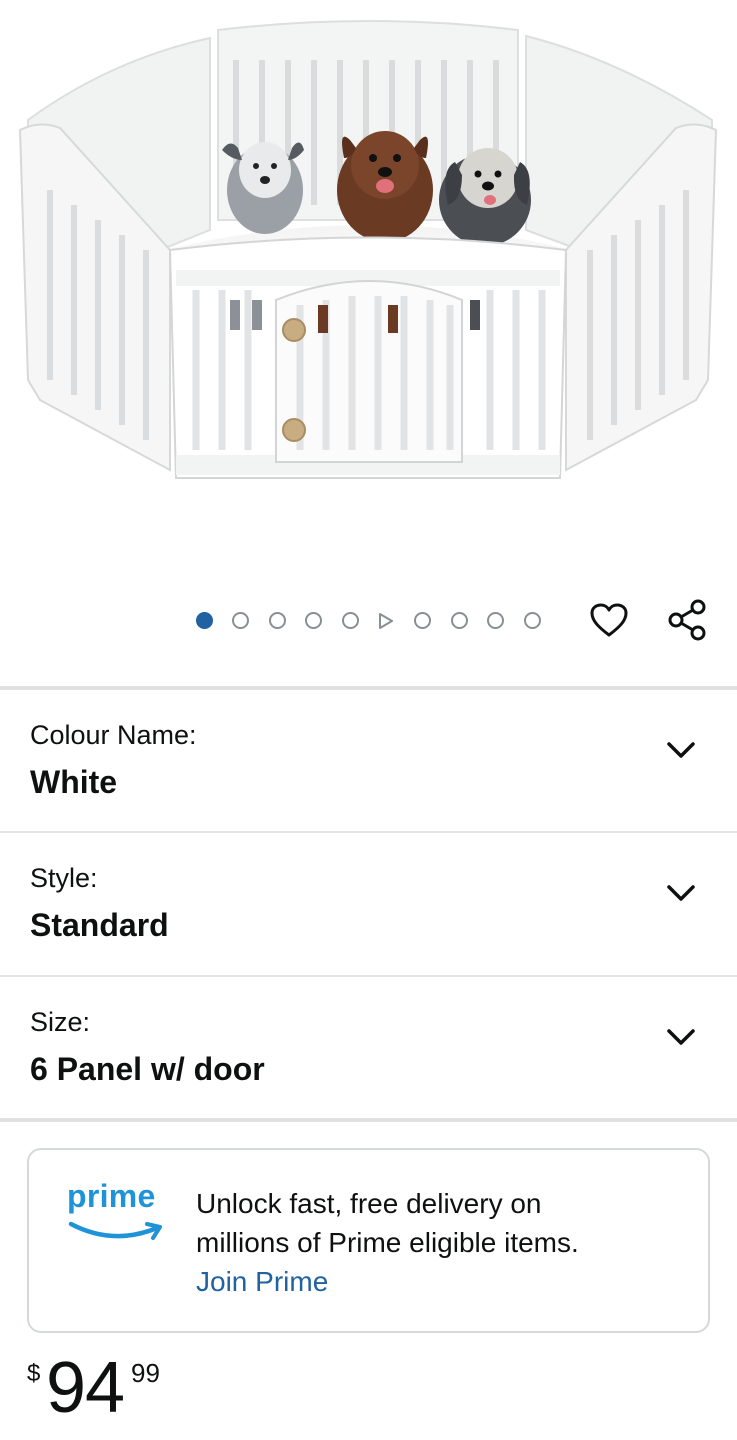 The image size is (737, 1440). What do you see at coordinates (609, 620) in the screenshot?
I see `heart-outline-icon` at bounding box center [609, 620].